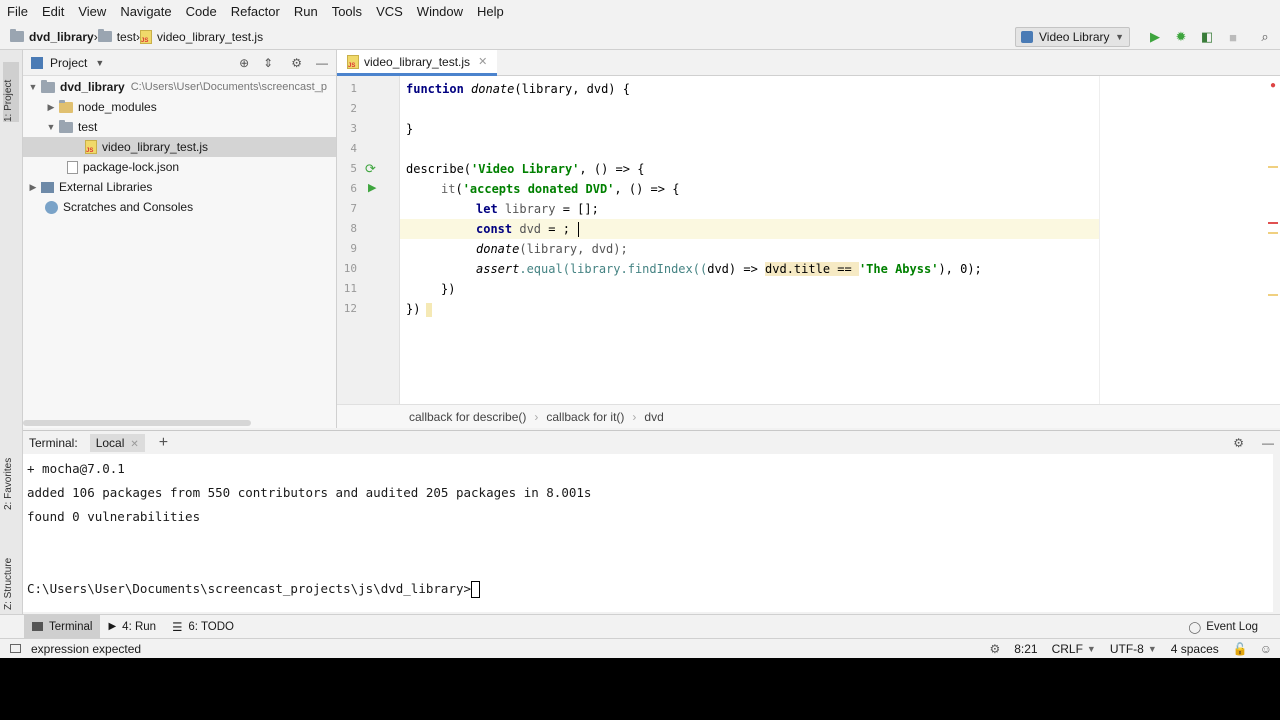  Describe the element at coordinates (11, 470) in the screenshot. I see `favorites-tool-tab: 2: Favorites` at that location.